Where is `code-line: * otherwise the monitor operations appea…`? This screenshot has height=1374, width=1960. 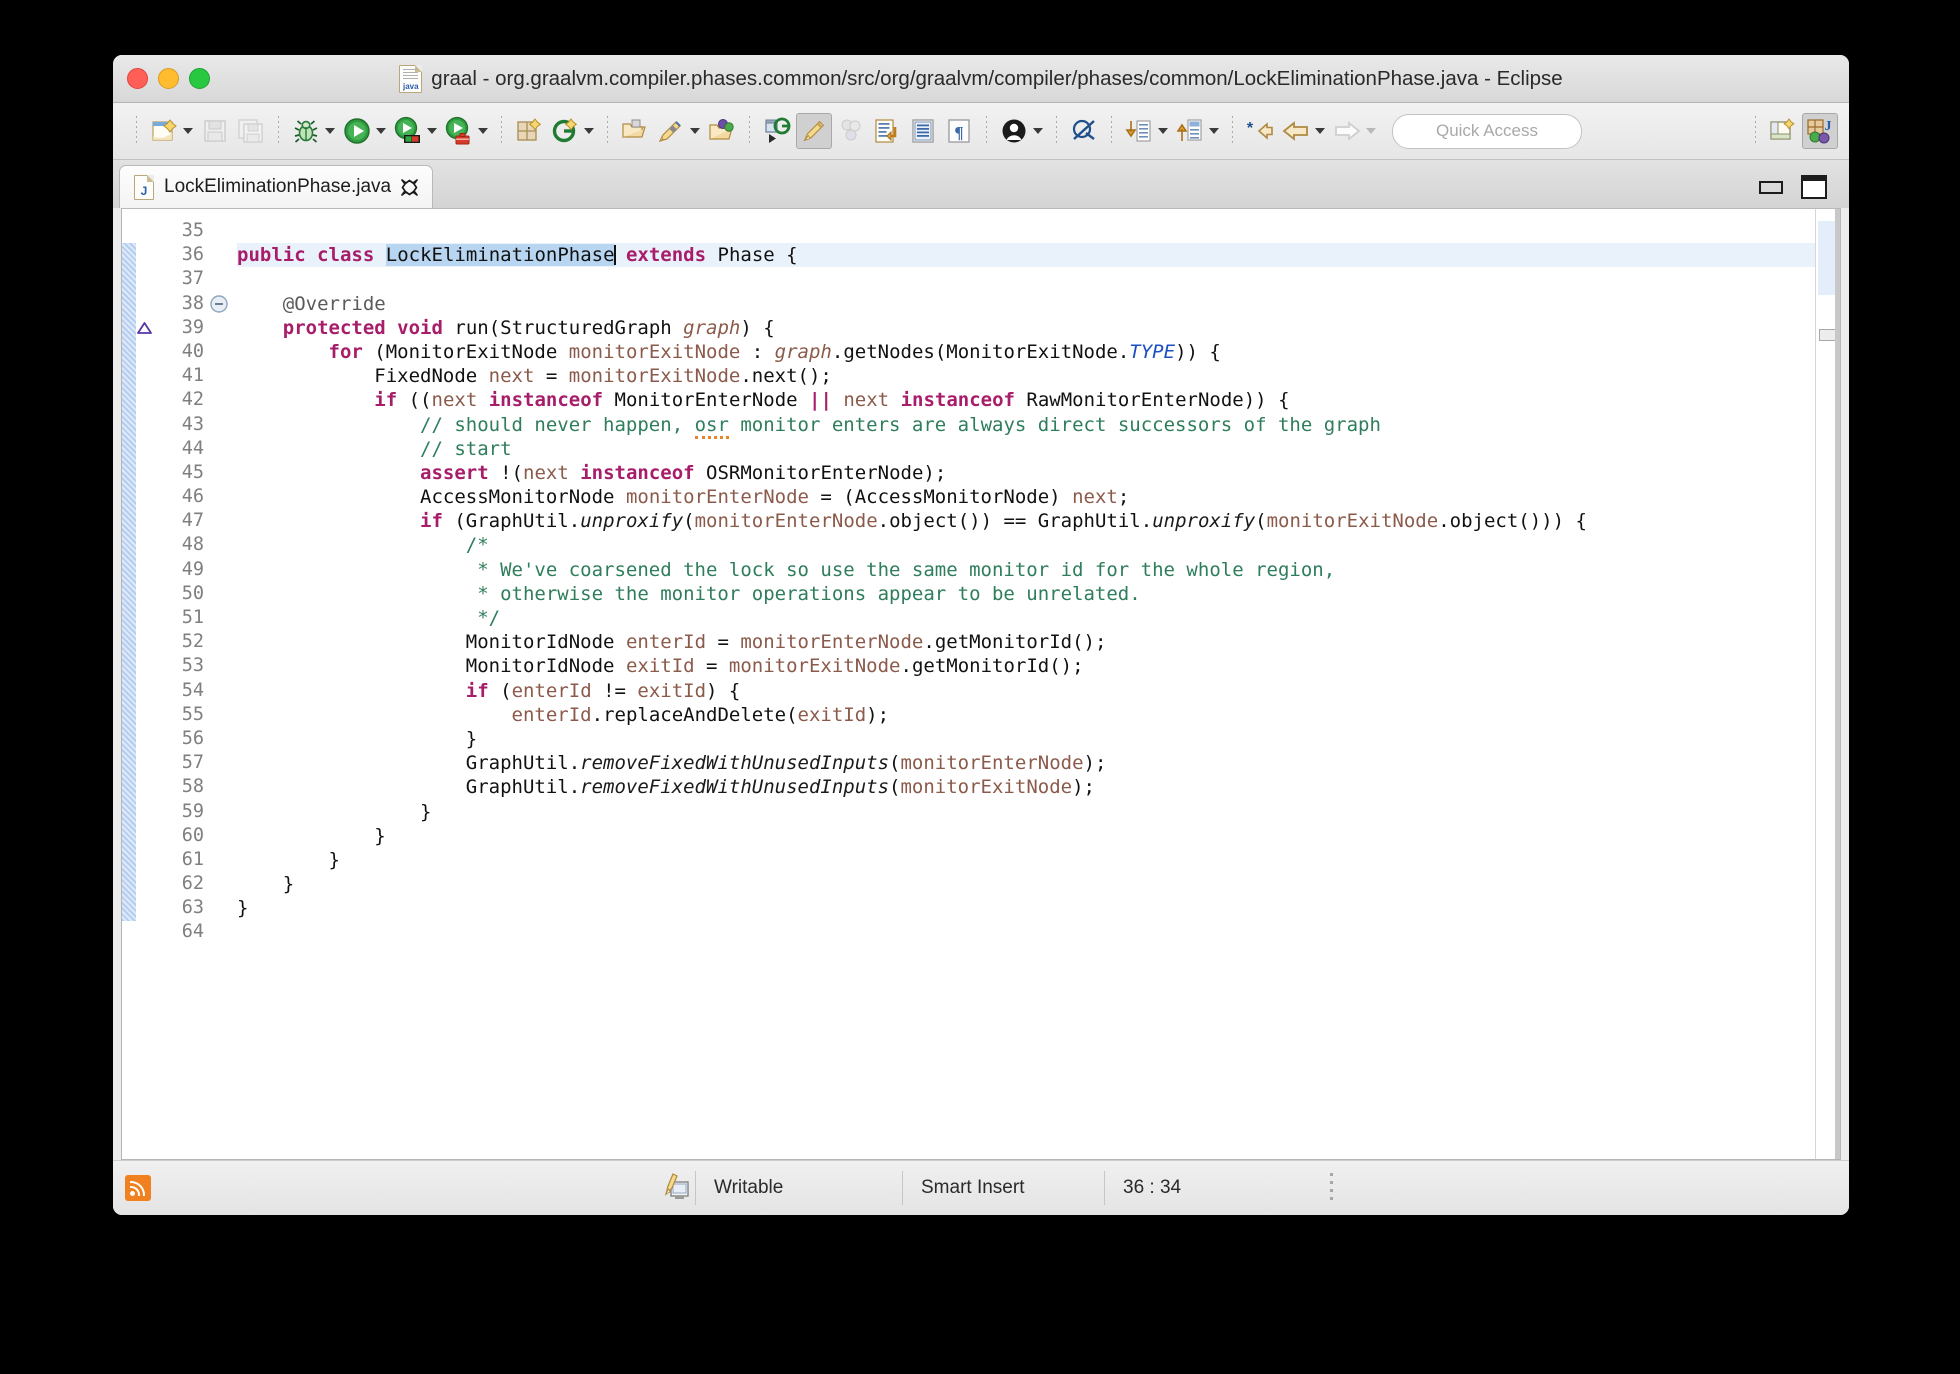
code-line: * otherwise the monitor operations appea… is located at coordinates (1026, 594).